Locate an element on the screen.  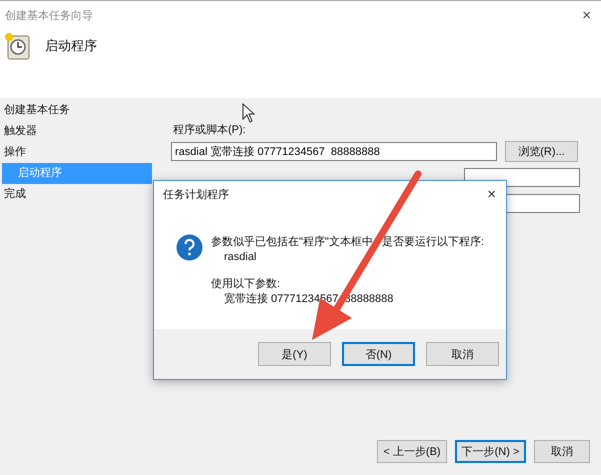
field-label: 程序或脚本(P): is located at coordinates (210, 129).